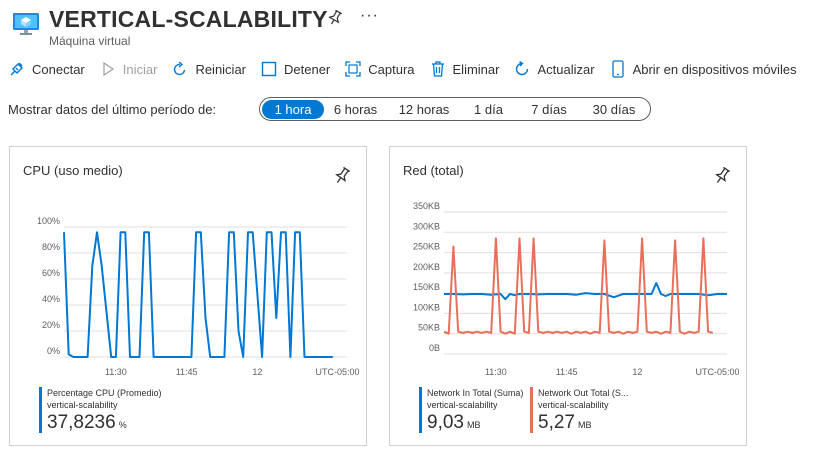  What do you see at coordinates (426, 247) in the screenshot?
I see `y-tick-label: 250KB` at bounding box center [426, 247].